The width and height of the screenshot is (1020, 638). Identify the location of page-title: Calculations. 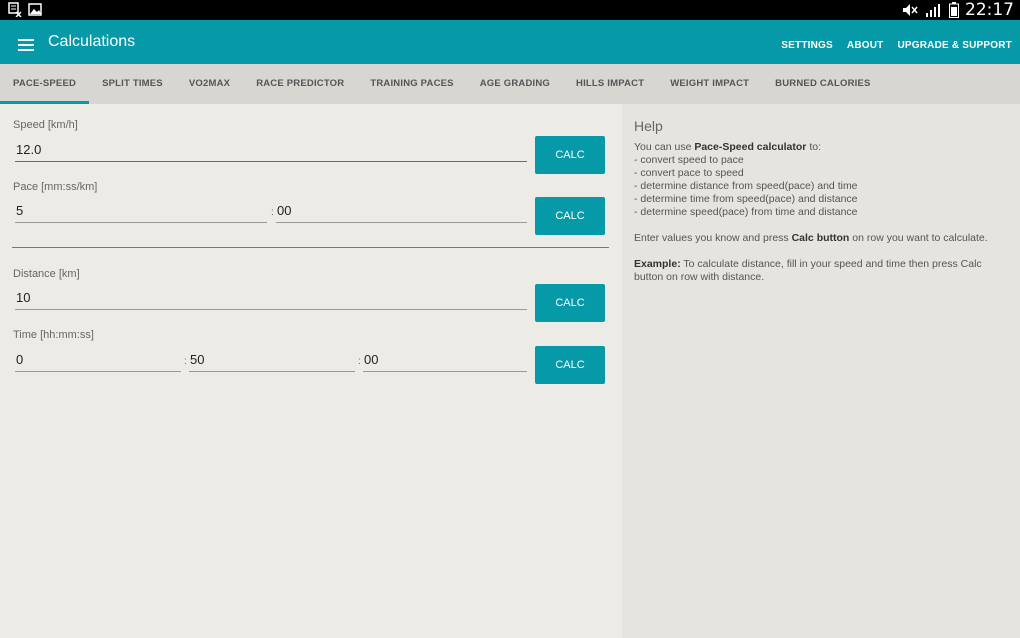
(92, 41).